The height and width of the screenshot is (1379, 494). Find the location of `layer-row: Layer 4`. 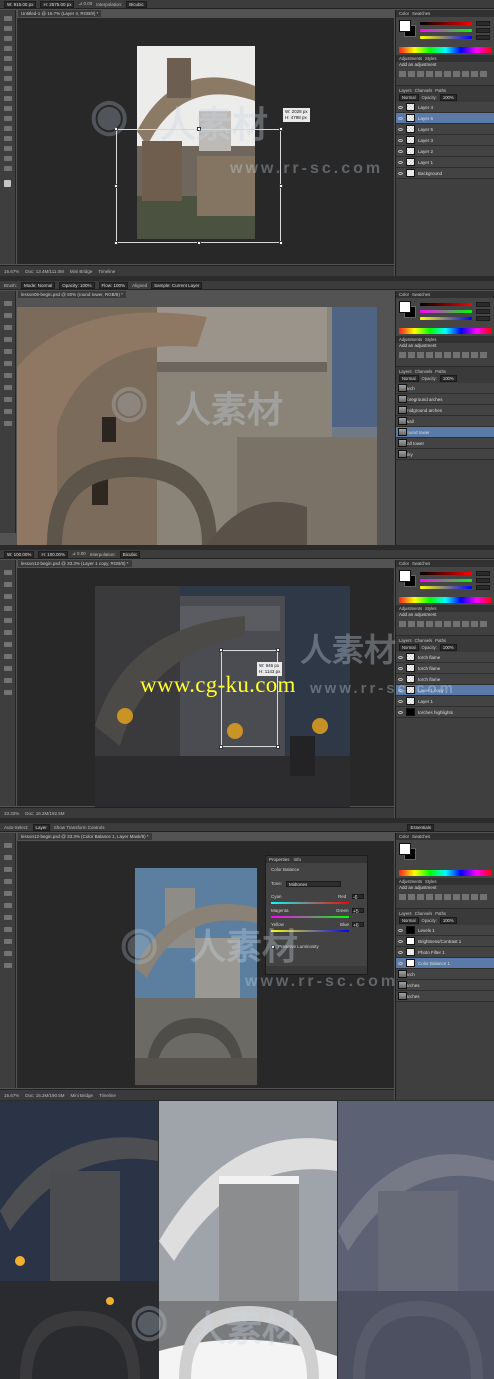

layer-row: Layer 4 is located at coordinates (445, 107).